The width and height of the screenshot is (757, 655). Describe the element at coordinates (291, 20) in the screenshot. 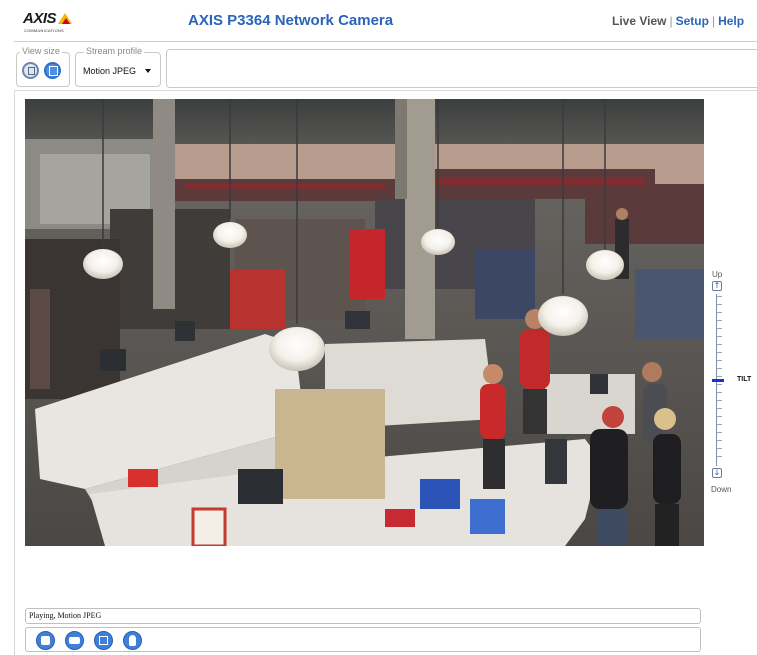

I see `page-title: AXIS P3364 Network Camera` at that location.